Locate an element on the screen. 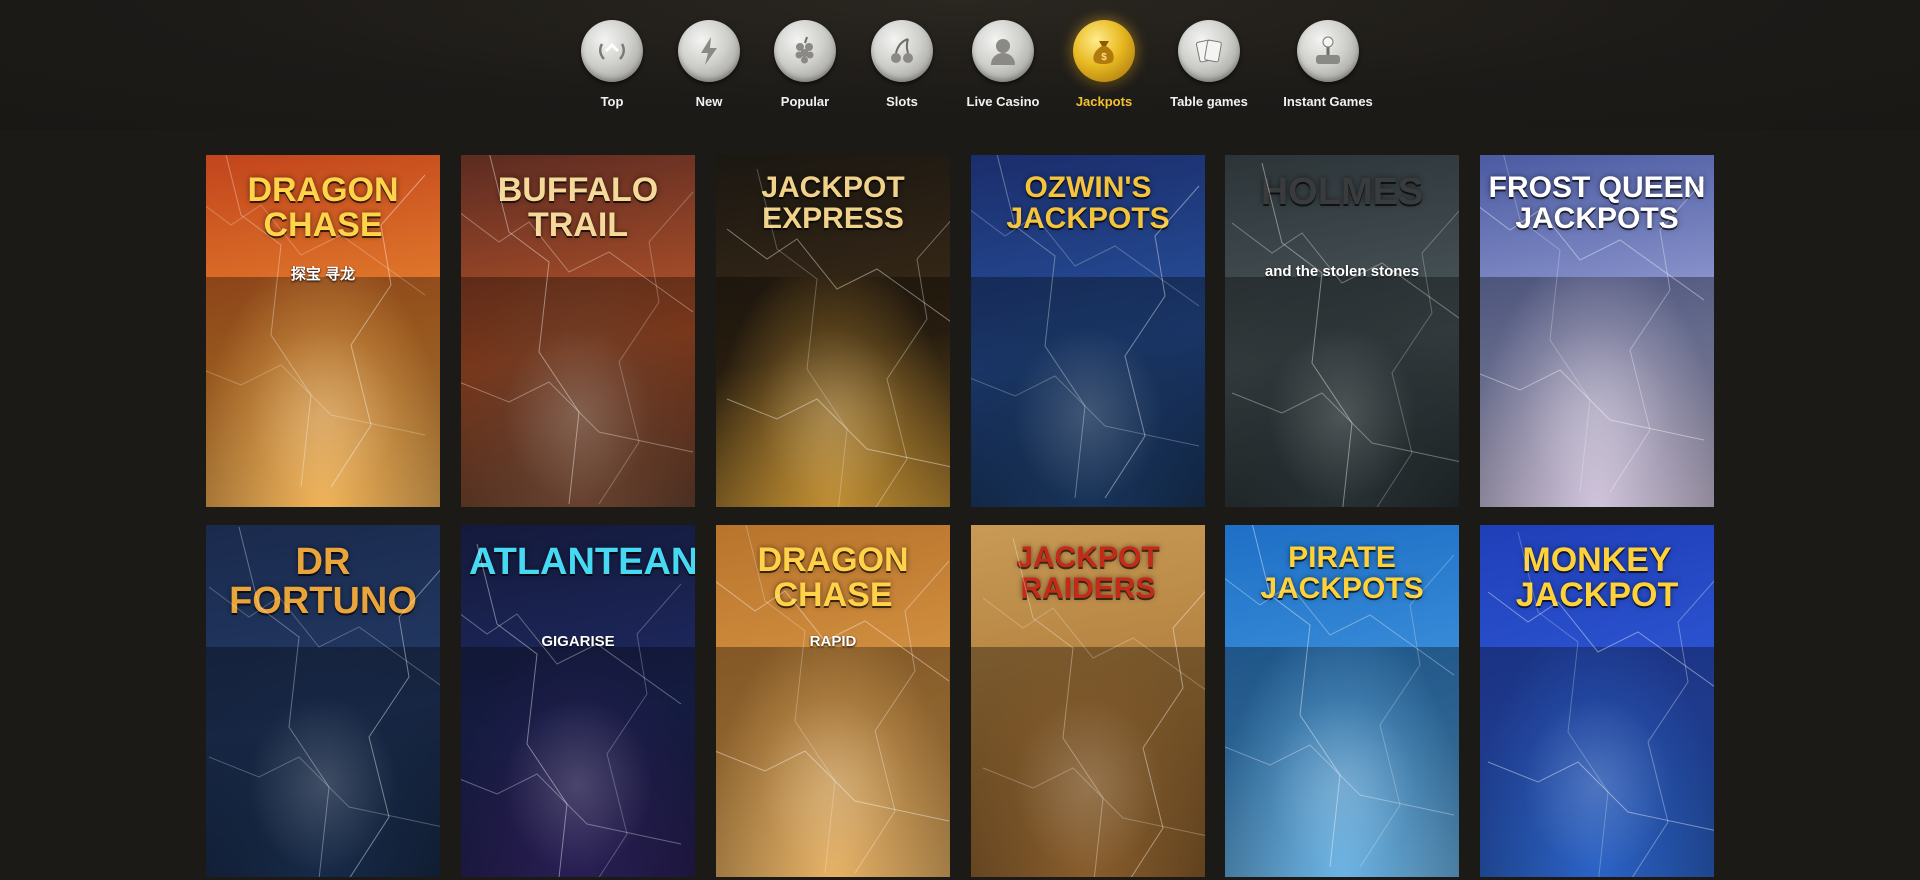 The image size is (1920, 880). game-subtitle: and the stolen stones is located at coordinates (1342, 271).